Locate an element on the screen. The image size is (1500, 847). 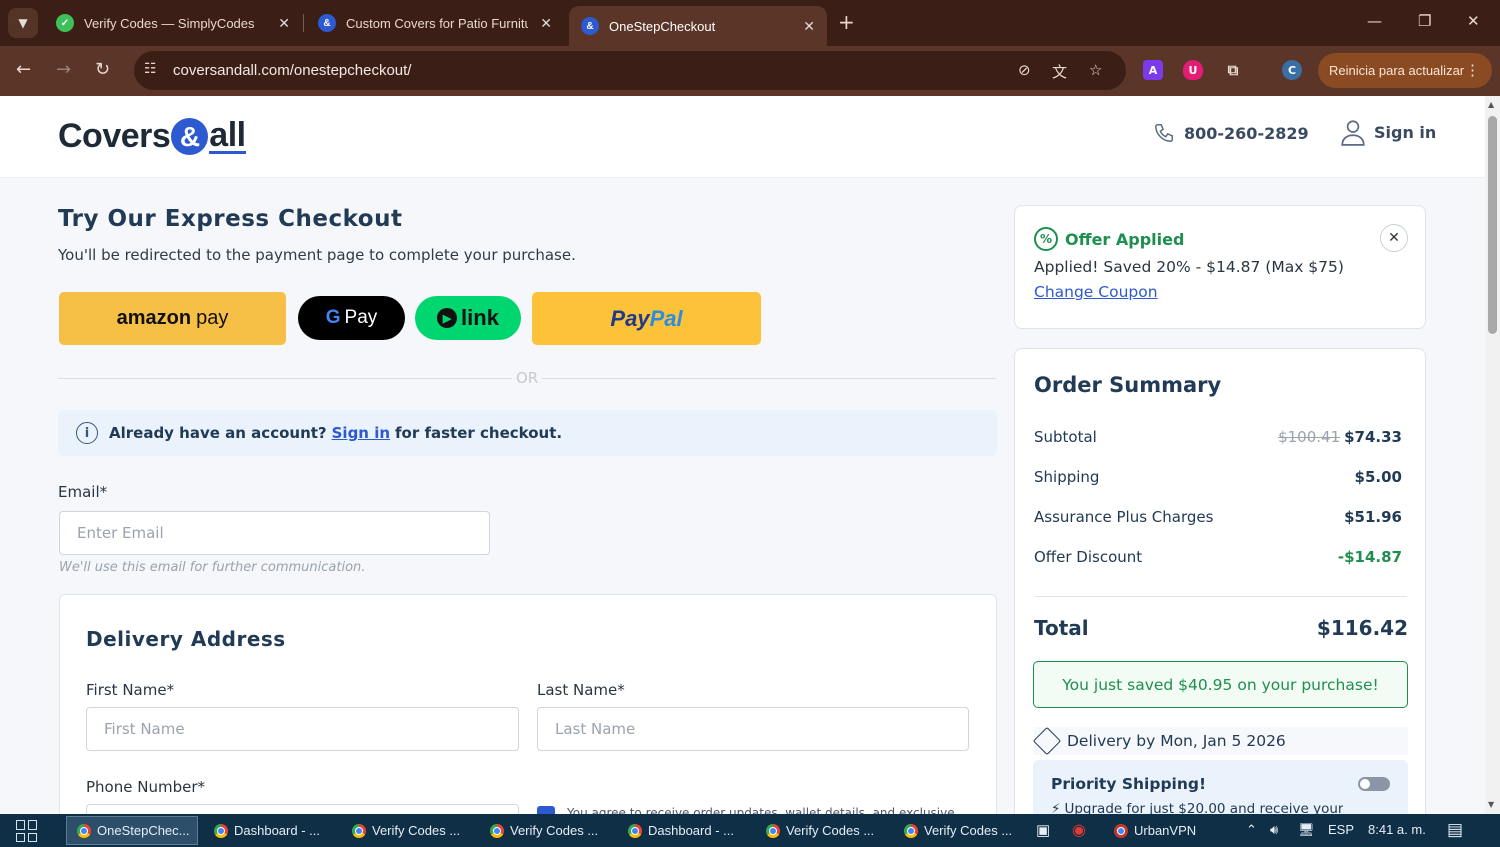
taskbar-item-urbanvpn: UrbanVPN is located at coordinates (1167, 830).